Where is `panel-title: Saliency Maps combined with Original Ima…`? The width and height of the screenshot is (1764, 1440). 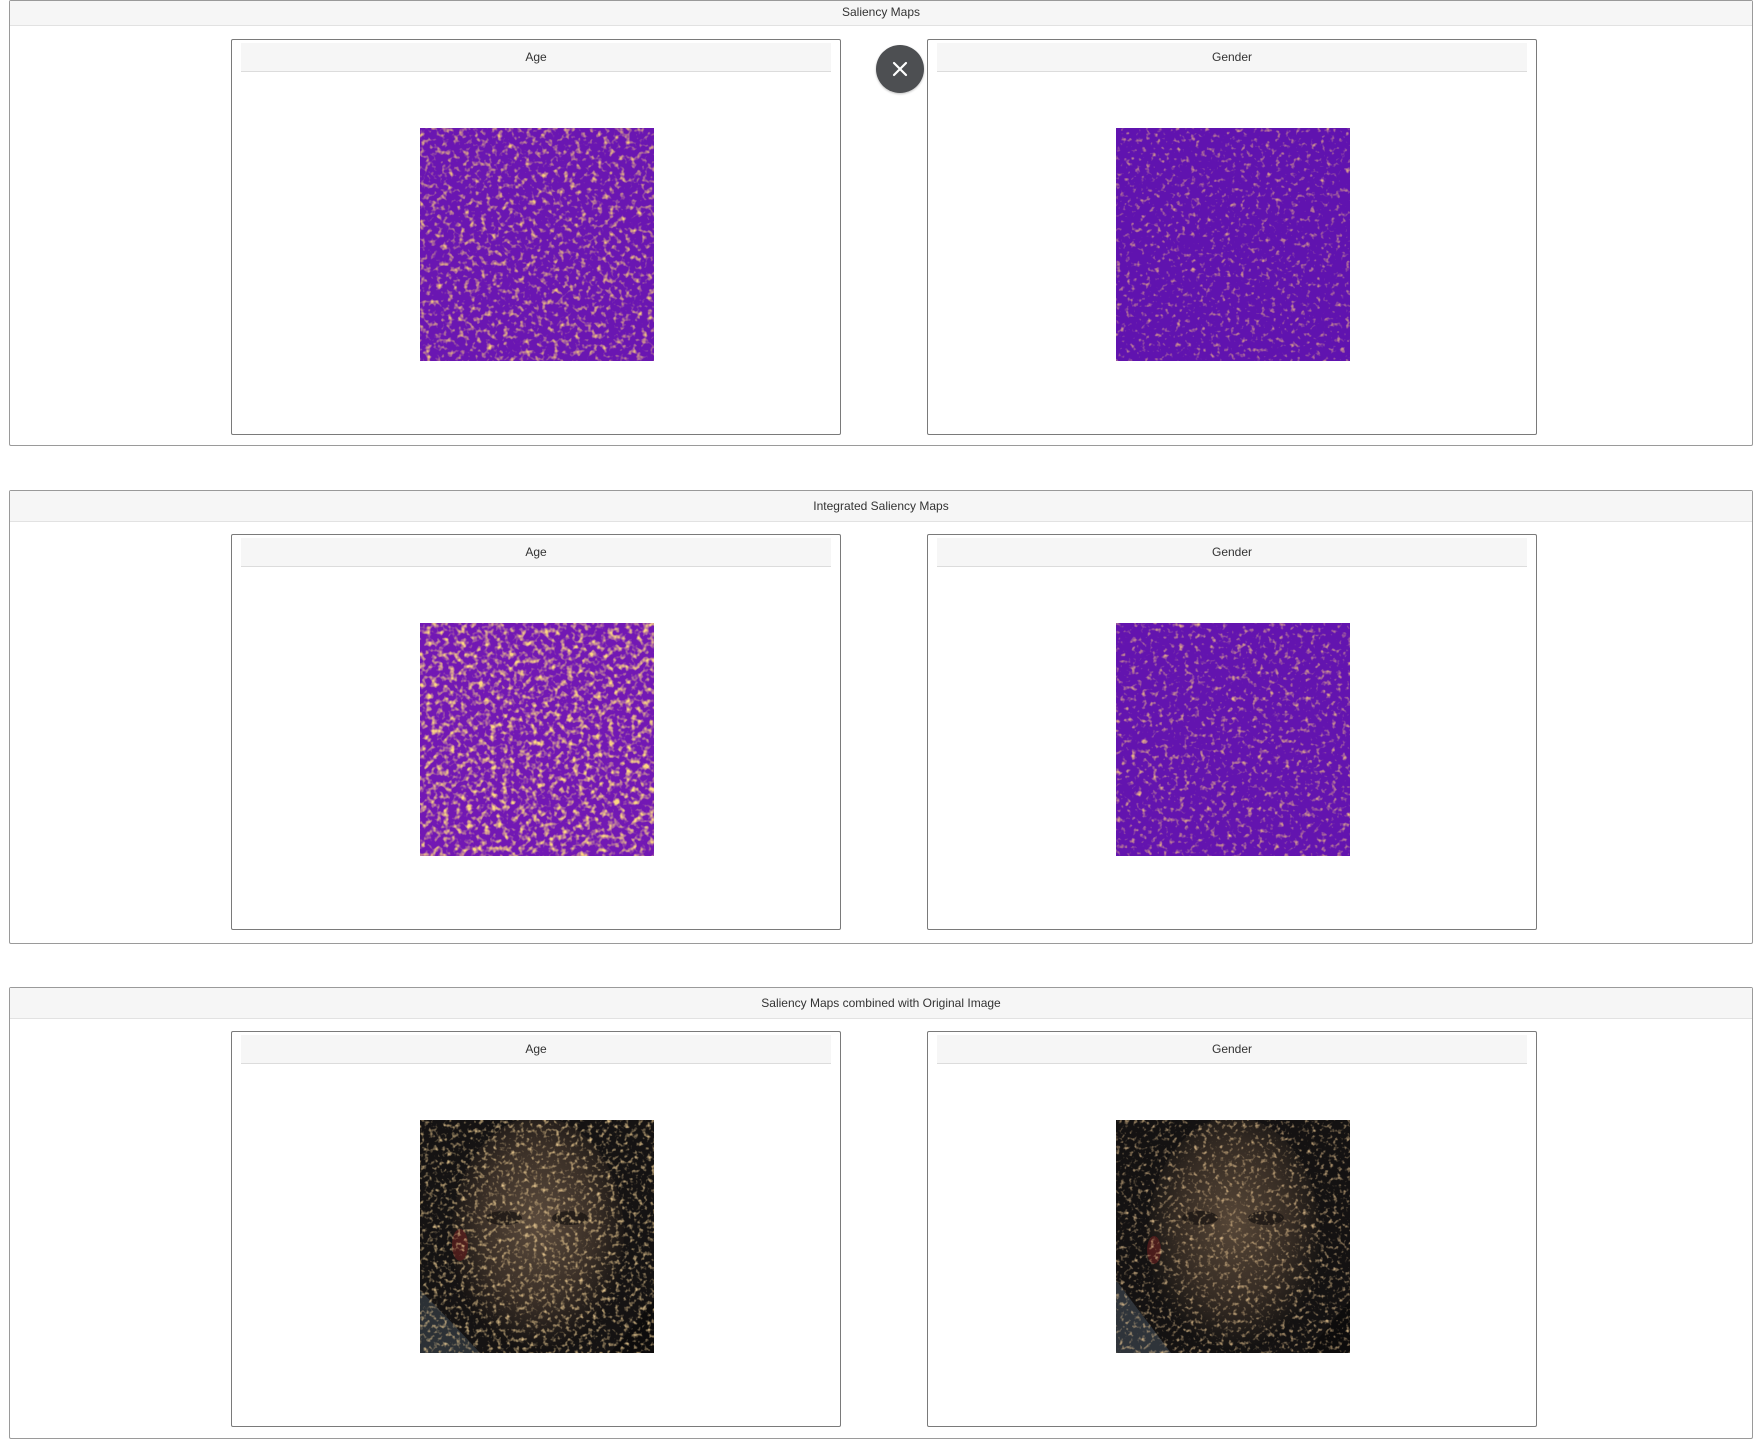 panel-title: Saliency Maps combined with Original Ima… is located at coordinates (881, 1003).